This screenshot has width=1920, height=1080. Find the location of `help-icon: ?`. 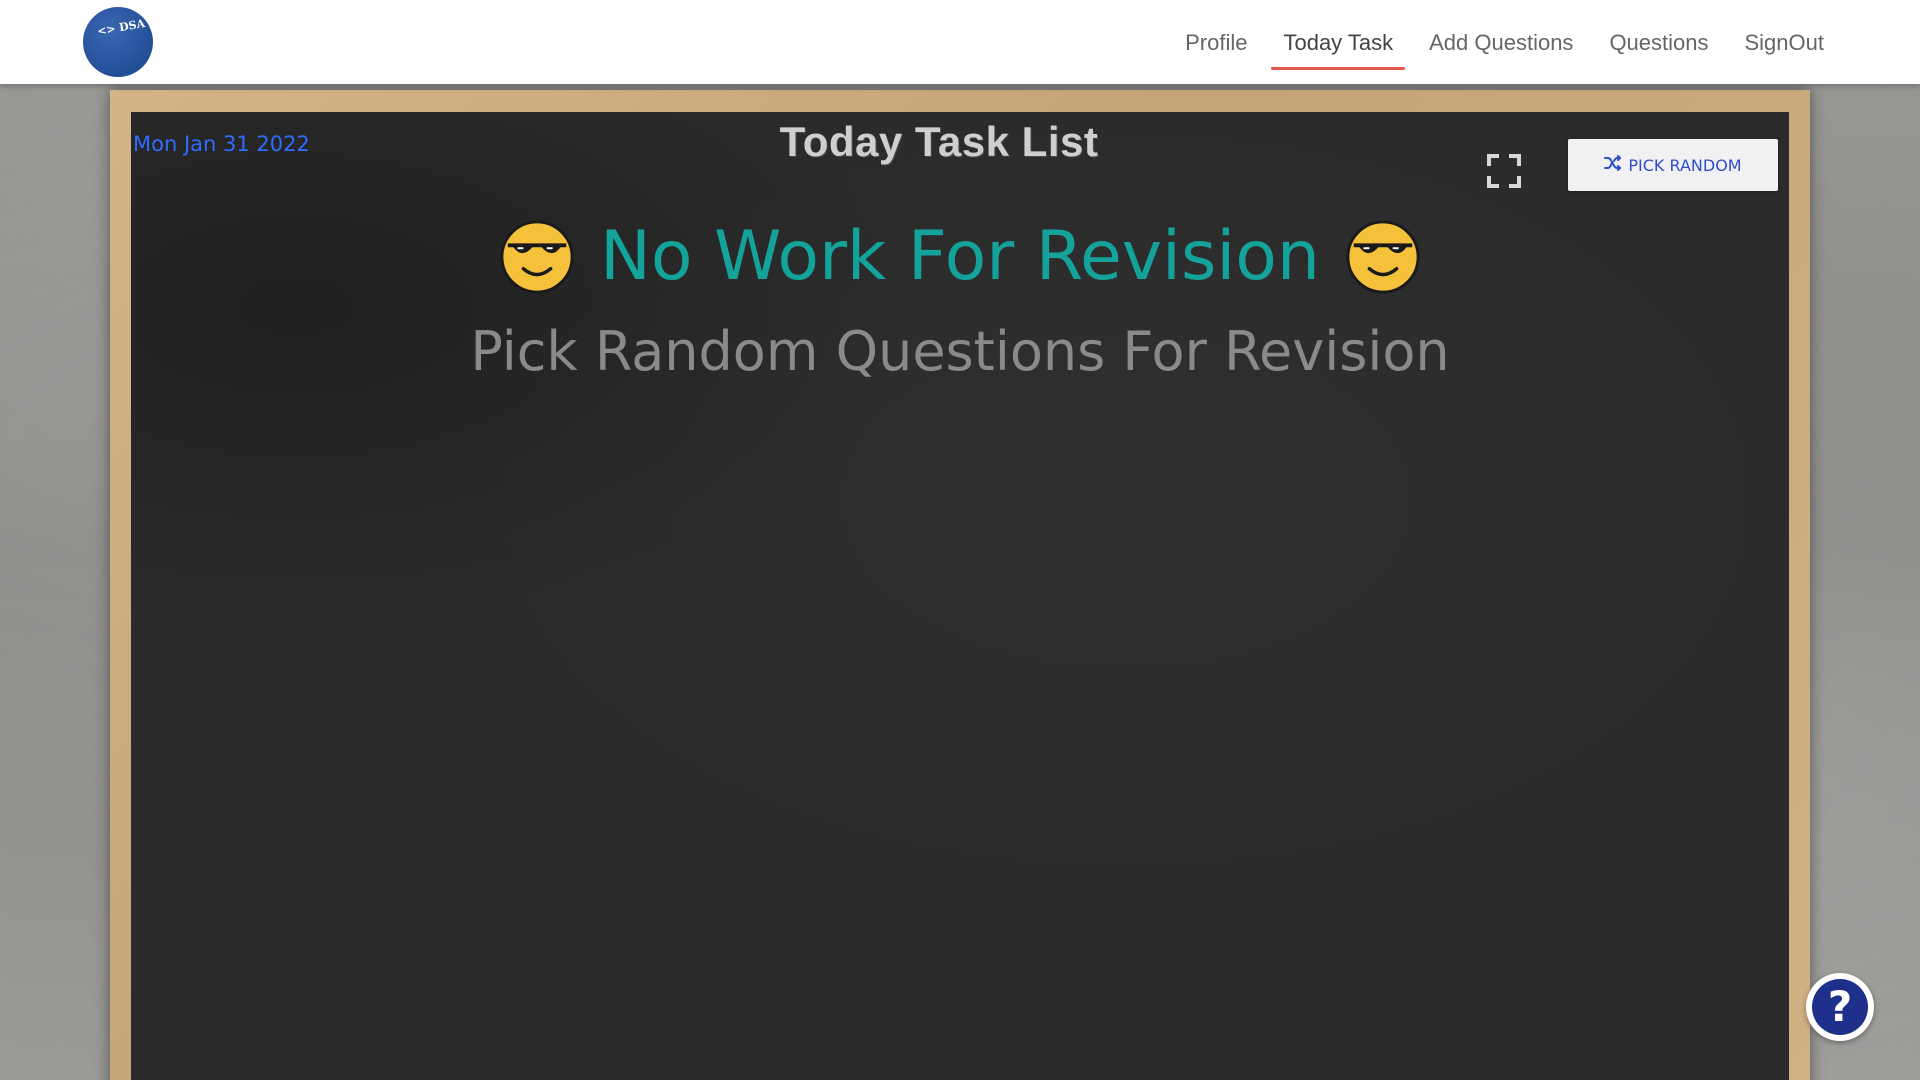

help-icon: ? is located at coordinates (1840, 1007).